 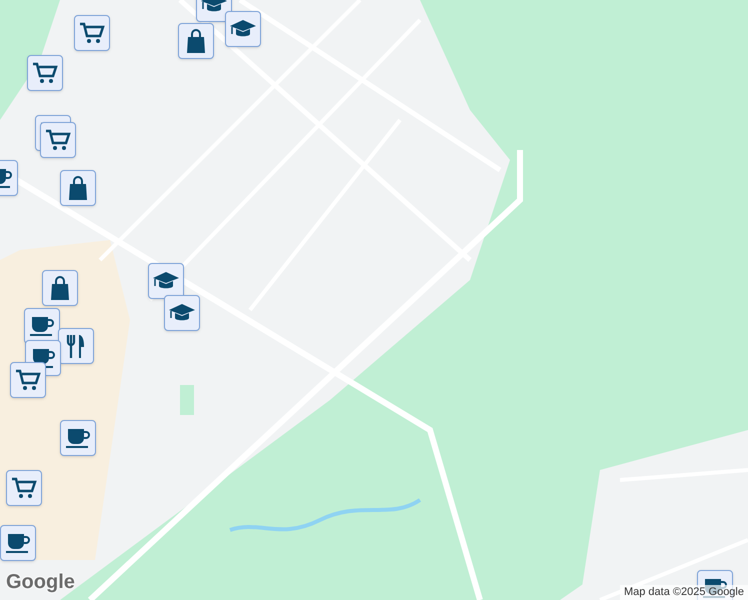 I want to click on map-attribution: Map data ©2025 Google, so click(x=684, y=592).